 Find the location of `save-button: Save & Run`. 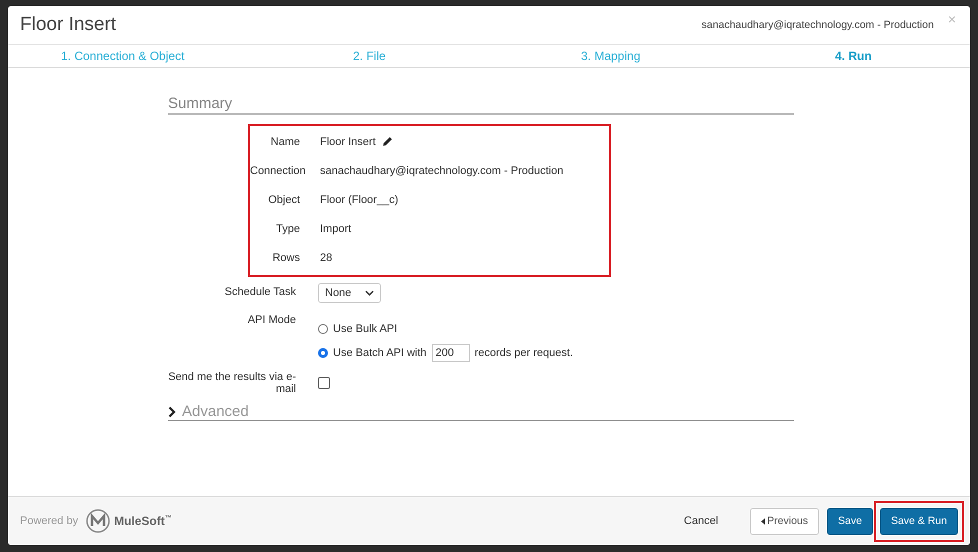

save-button: Save & Run is located at coordinates (919, 521).